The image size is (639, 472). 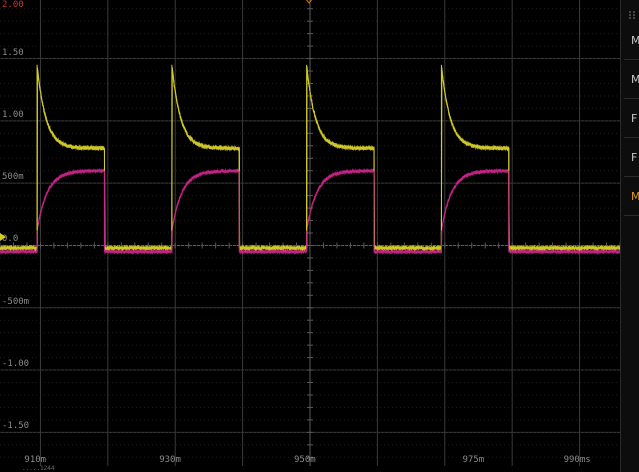 What do you see at coordinates (15, 364) in the screenshot?
I see `y-tick-label: -1.00` at bounding box center [15, 364].